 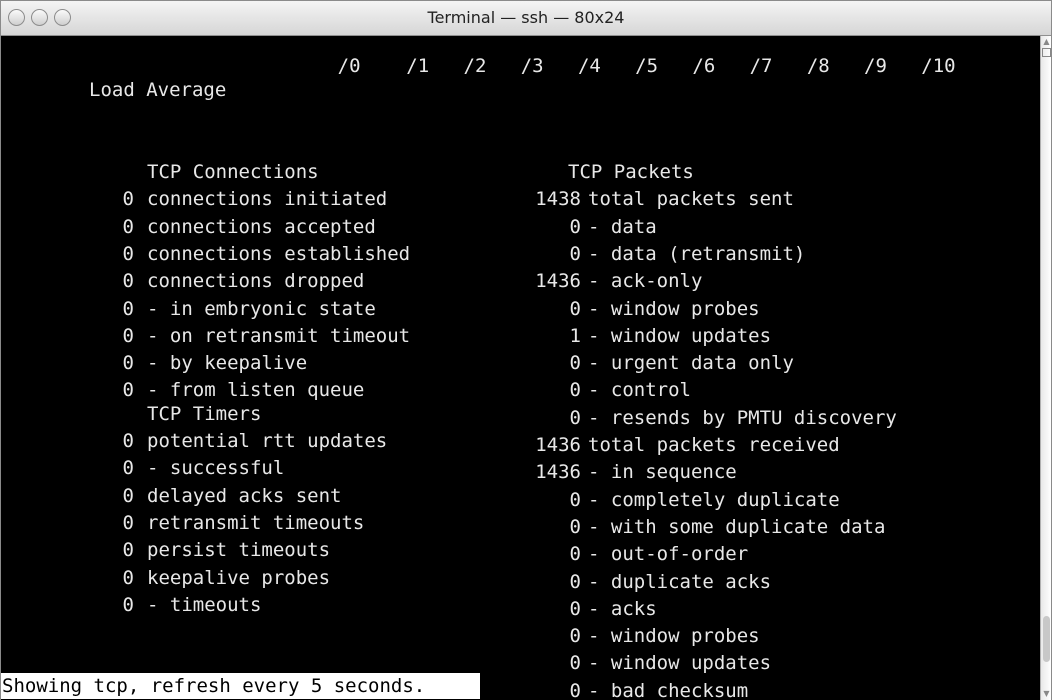 What do you see at coordinates (227, 363) in the screenshot?
I see `stat-label: - by keepalive` at bounding box center [227, 363].